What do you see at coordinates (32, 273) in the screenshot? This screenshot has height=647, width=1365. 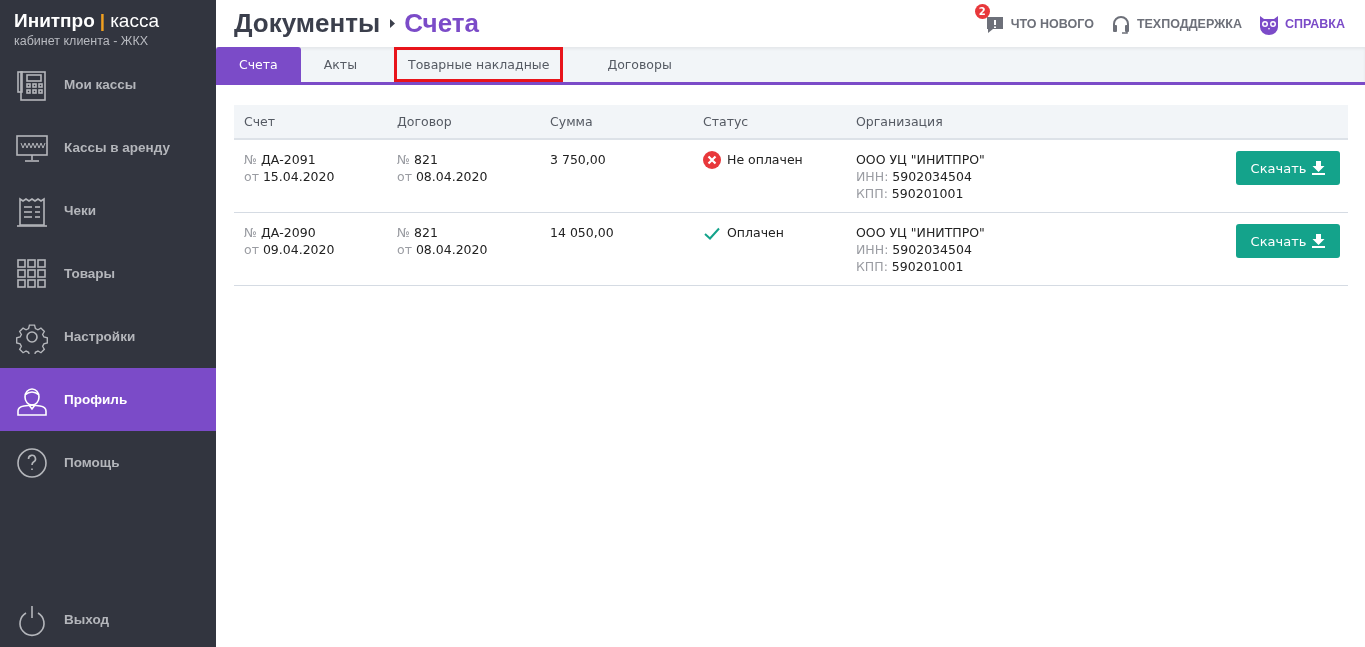 I see `grid-icon` at bounding box center [32, 273].